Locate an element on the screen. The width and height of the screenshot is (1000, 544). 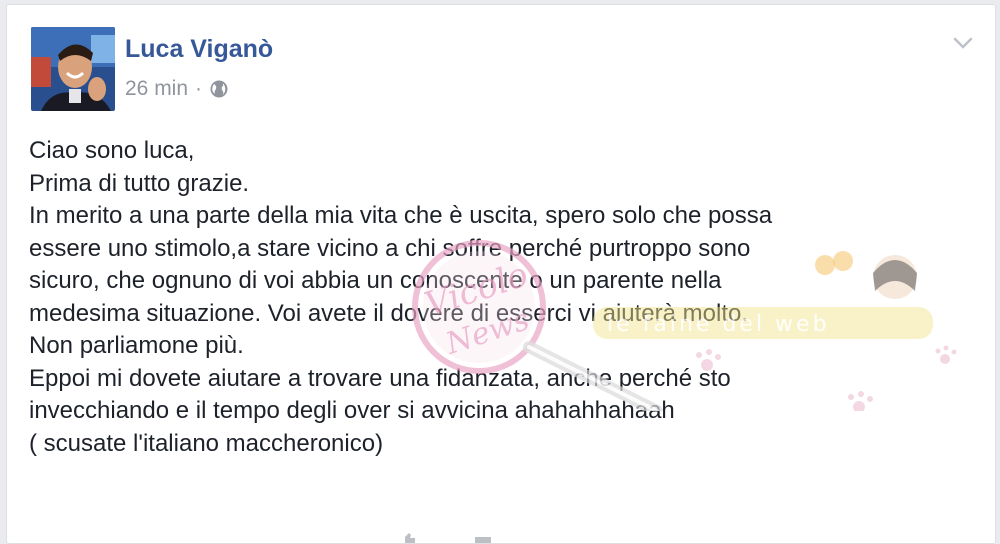
post-time: 26 min is located at coordinates (156, 89).